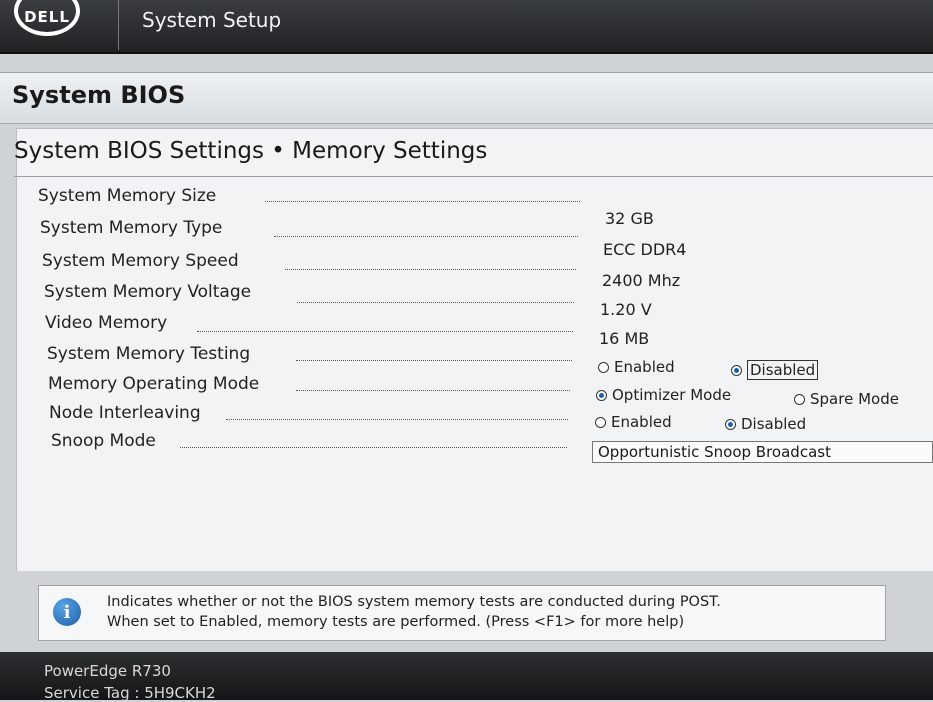  What do you see at coordinates (672, 395) in the screenshot?
I see `radio-label: Optimizer Mode` at bounding box center [672, 395].